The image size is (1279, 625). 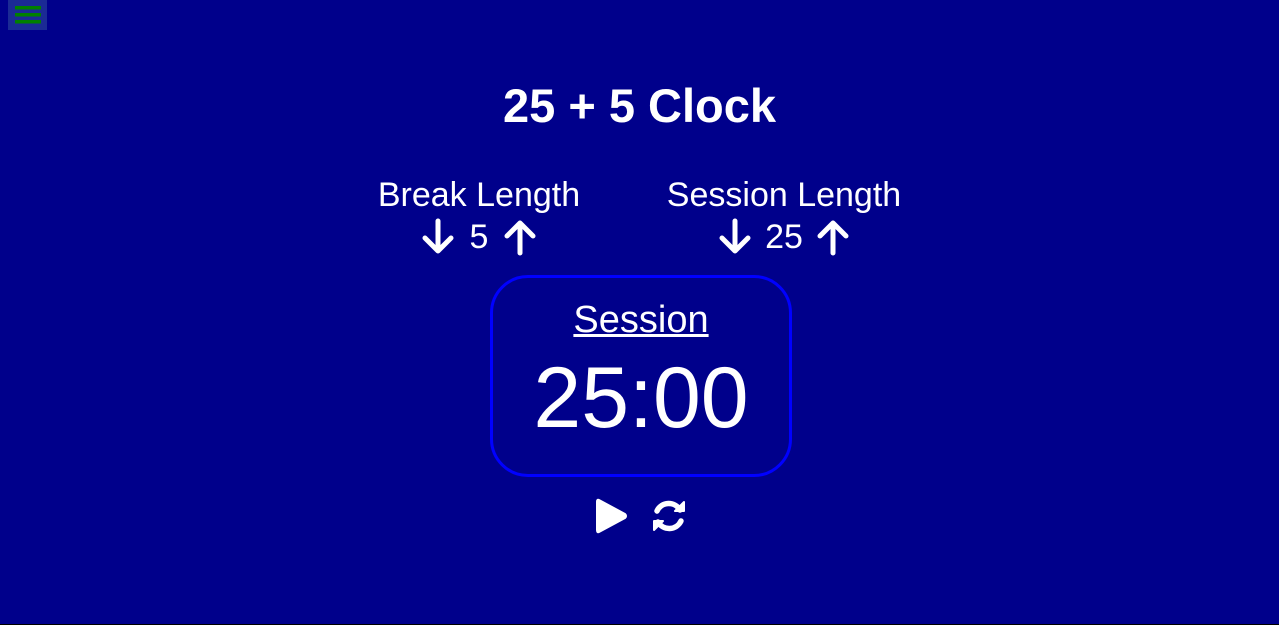 I want to click on timer-controls, so click(x=639, y=516).